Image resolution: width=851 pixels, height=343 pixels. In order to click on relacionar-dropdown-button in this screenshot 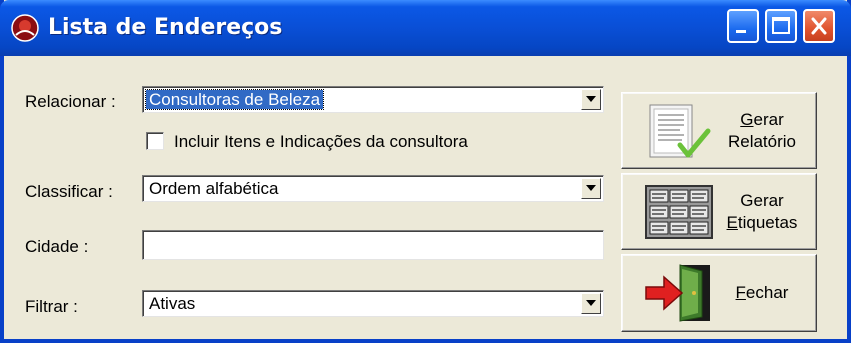, I will do `click(591, 99)`.